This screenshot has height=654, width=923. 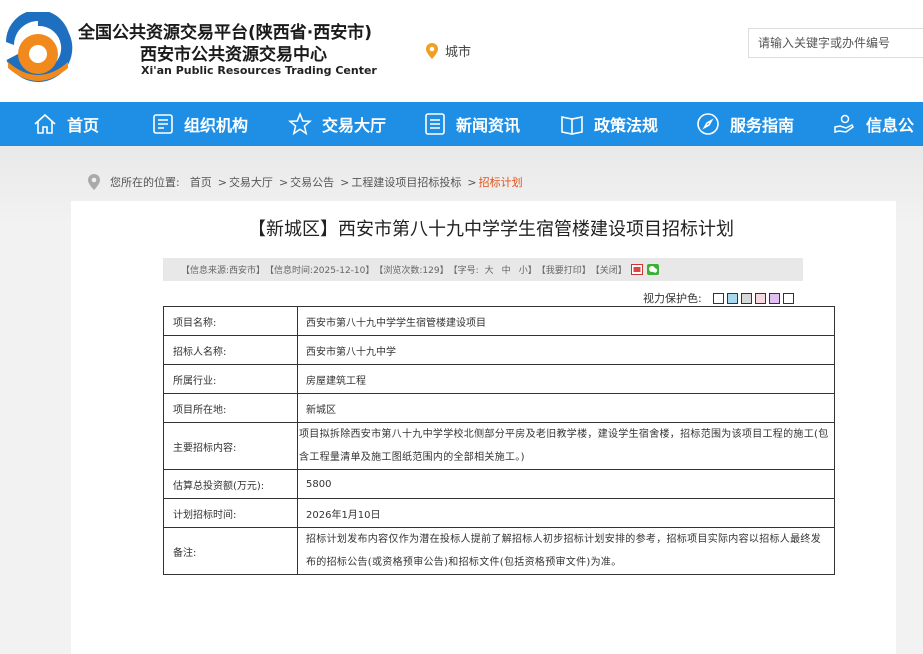 I want to click on main-nav: 首页 组织机构 交易大厅 新闻资讯 政策法规 服务指南 信息公, so click(x=461, y=124).